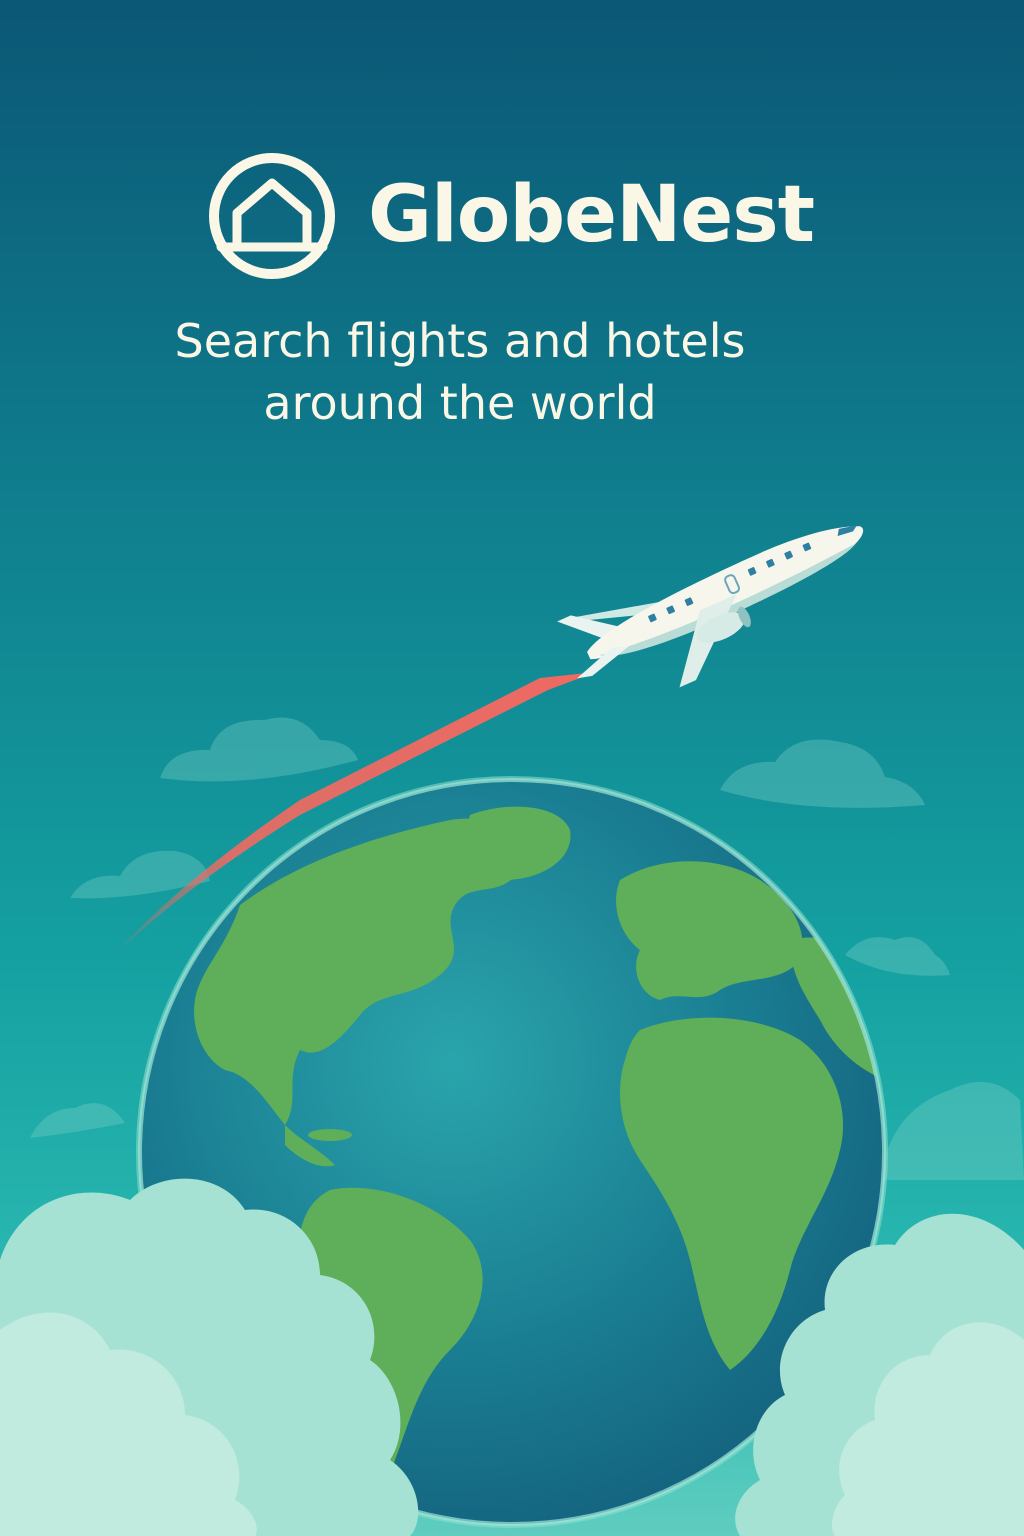 Image resolution: width=1024 pixels, height=1536 pixels. I want to click on tagline-line-1: Search flights and hotels, so click(460, 341).